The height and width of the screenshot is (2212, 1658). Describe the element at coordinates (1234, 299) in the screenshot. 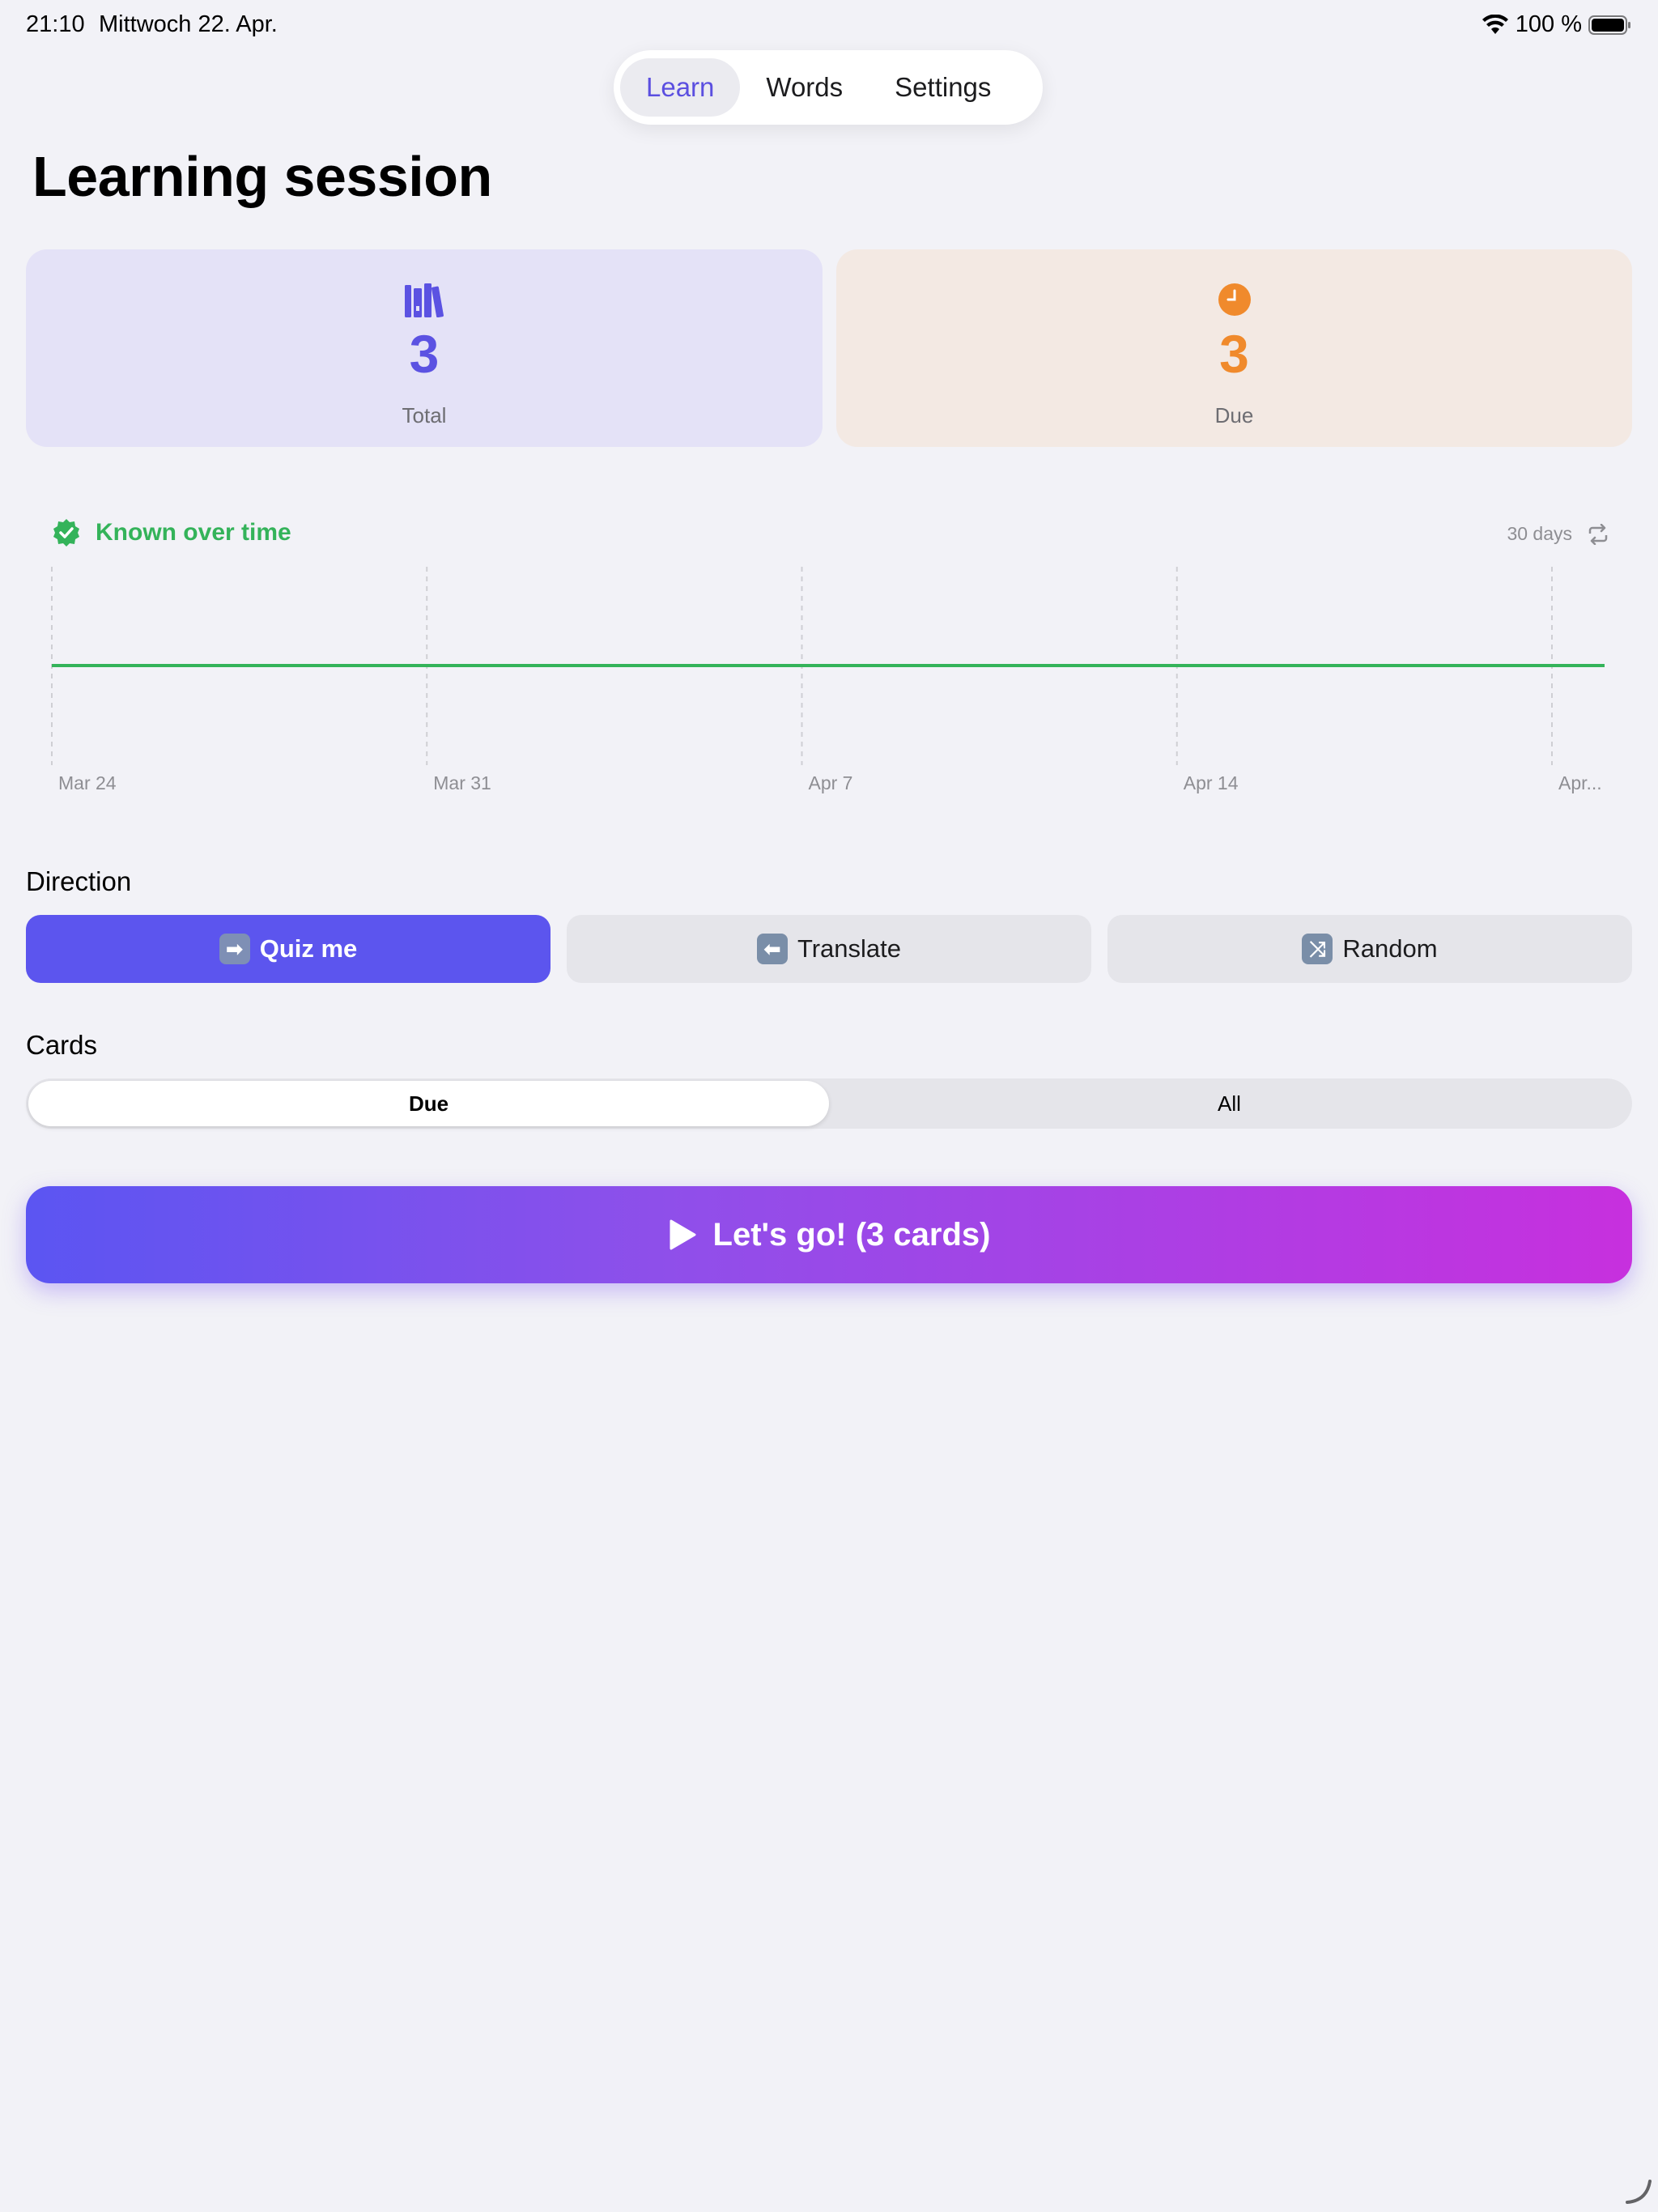

I see `clock-icon` at that location.